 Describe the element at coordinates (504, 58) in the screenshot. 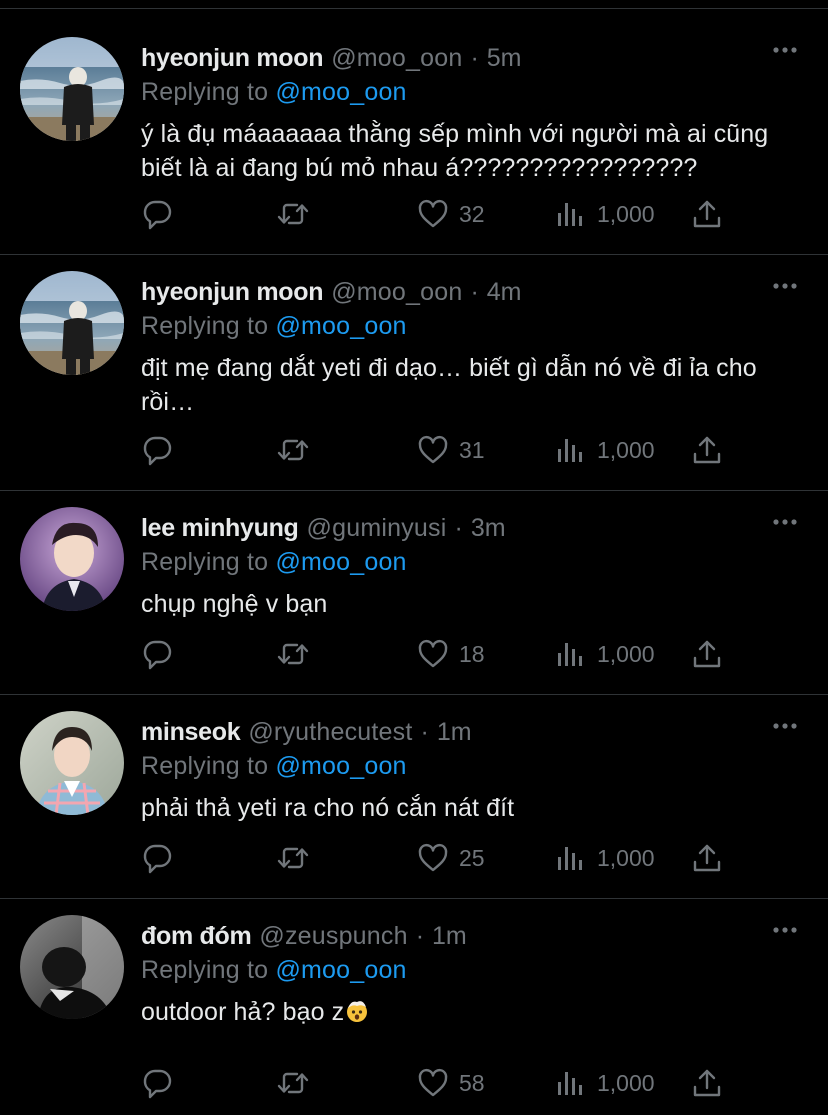

I see `timestamp: 5m` at that location.